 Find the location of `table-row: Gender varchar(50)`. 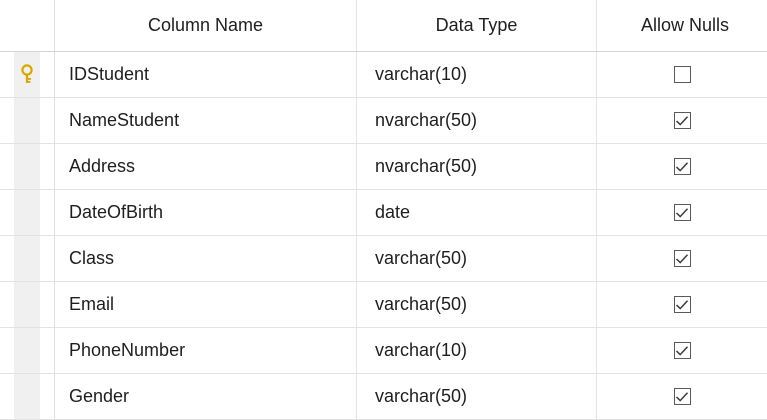

table-row: Gender varchar(50) is located at coordinates (383, 397).